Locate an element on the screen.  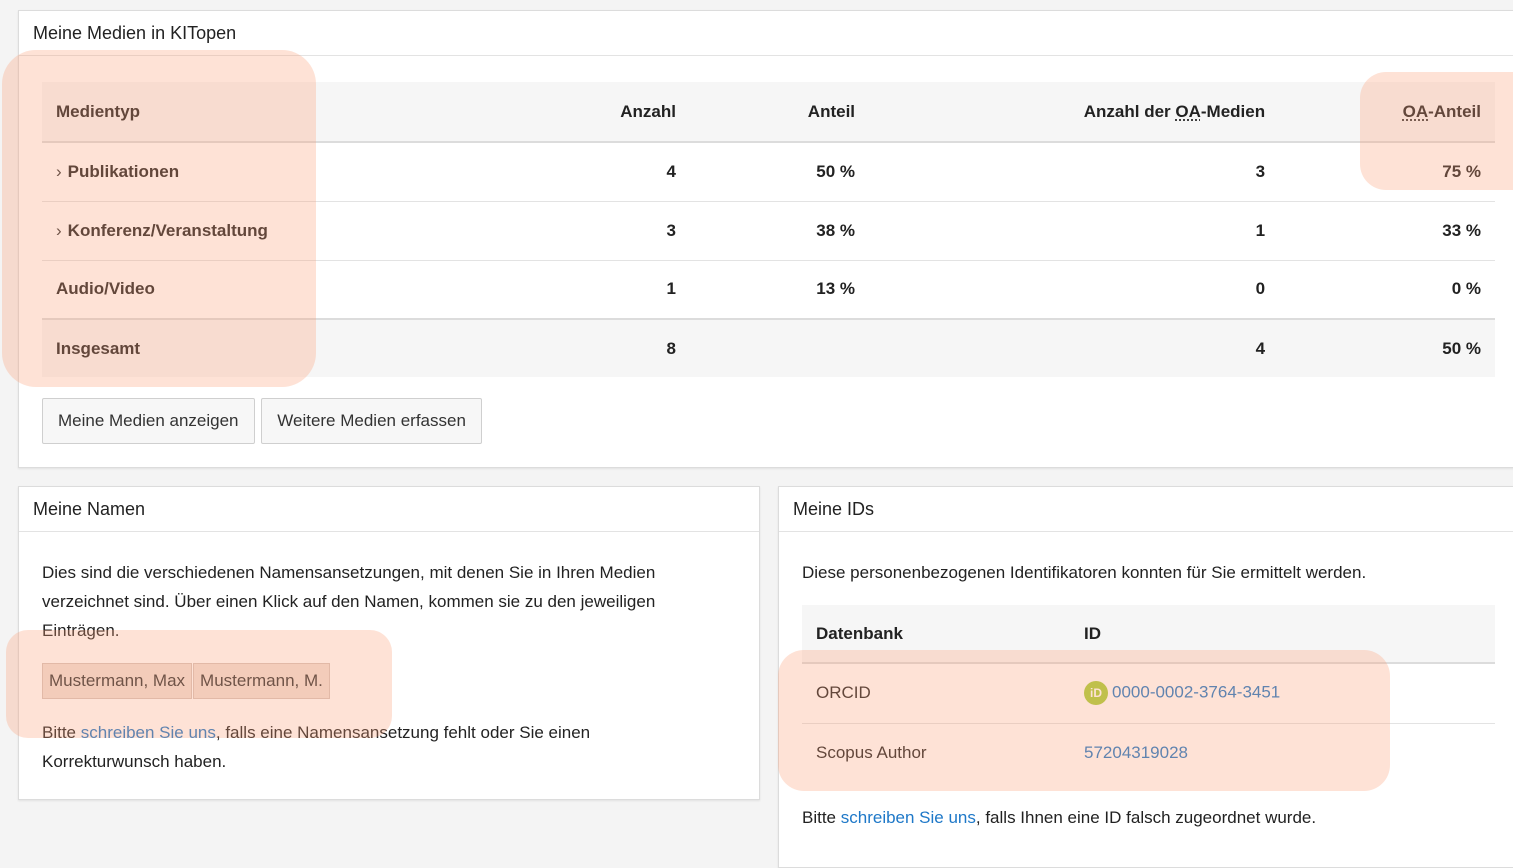
names-footer-line2: Korrekturwunsch haben. is located at coordinates (134, 761).